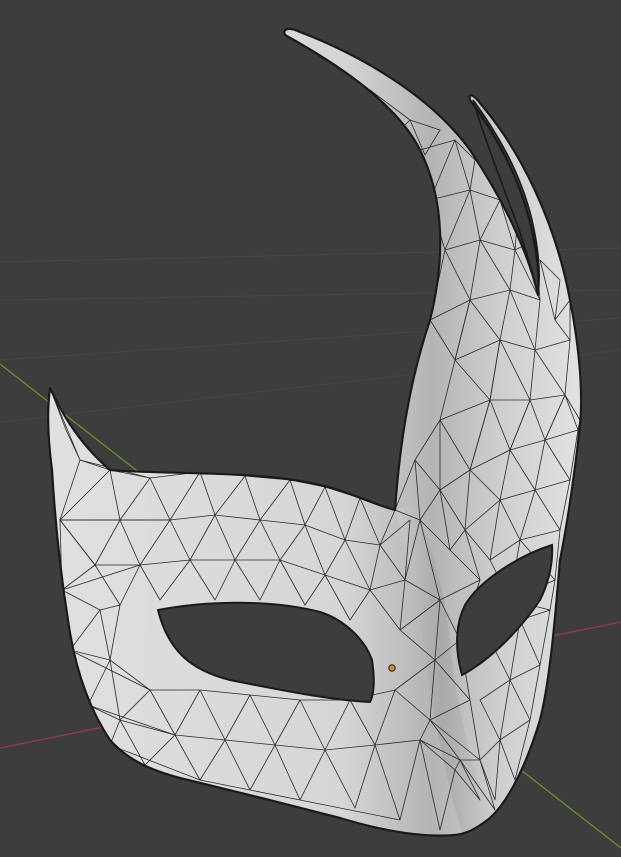 The height and width of the screenshot is (857, 621). What do you see at coordinates (392, 668) in the screenshot?
I see `object-origin-marker` at bounding box center [392, 668].